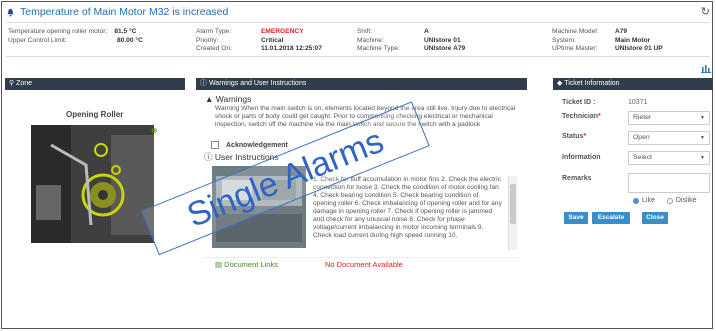 The width and height of the screenshot is (716, 331). What do you see at coordinates (95, 84) in the screenshot?
I see `zone-panel-header: ⚲ Zone` at bounding box center [95, 84].